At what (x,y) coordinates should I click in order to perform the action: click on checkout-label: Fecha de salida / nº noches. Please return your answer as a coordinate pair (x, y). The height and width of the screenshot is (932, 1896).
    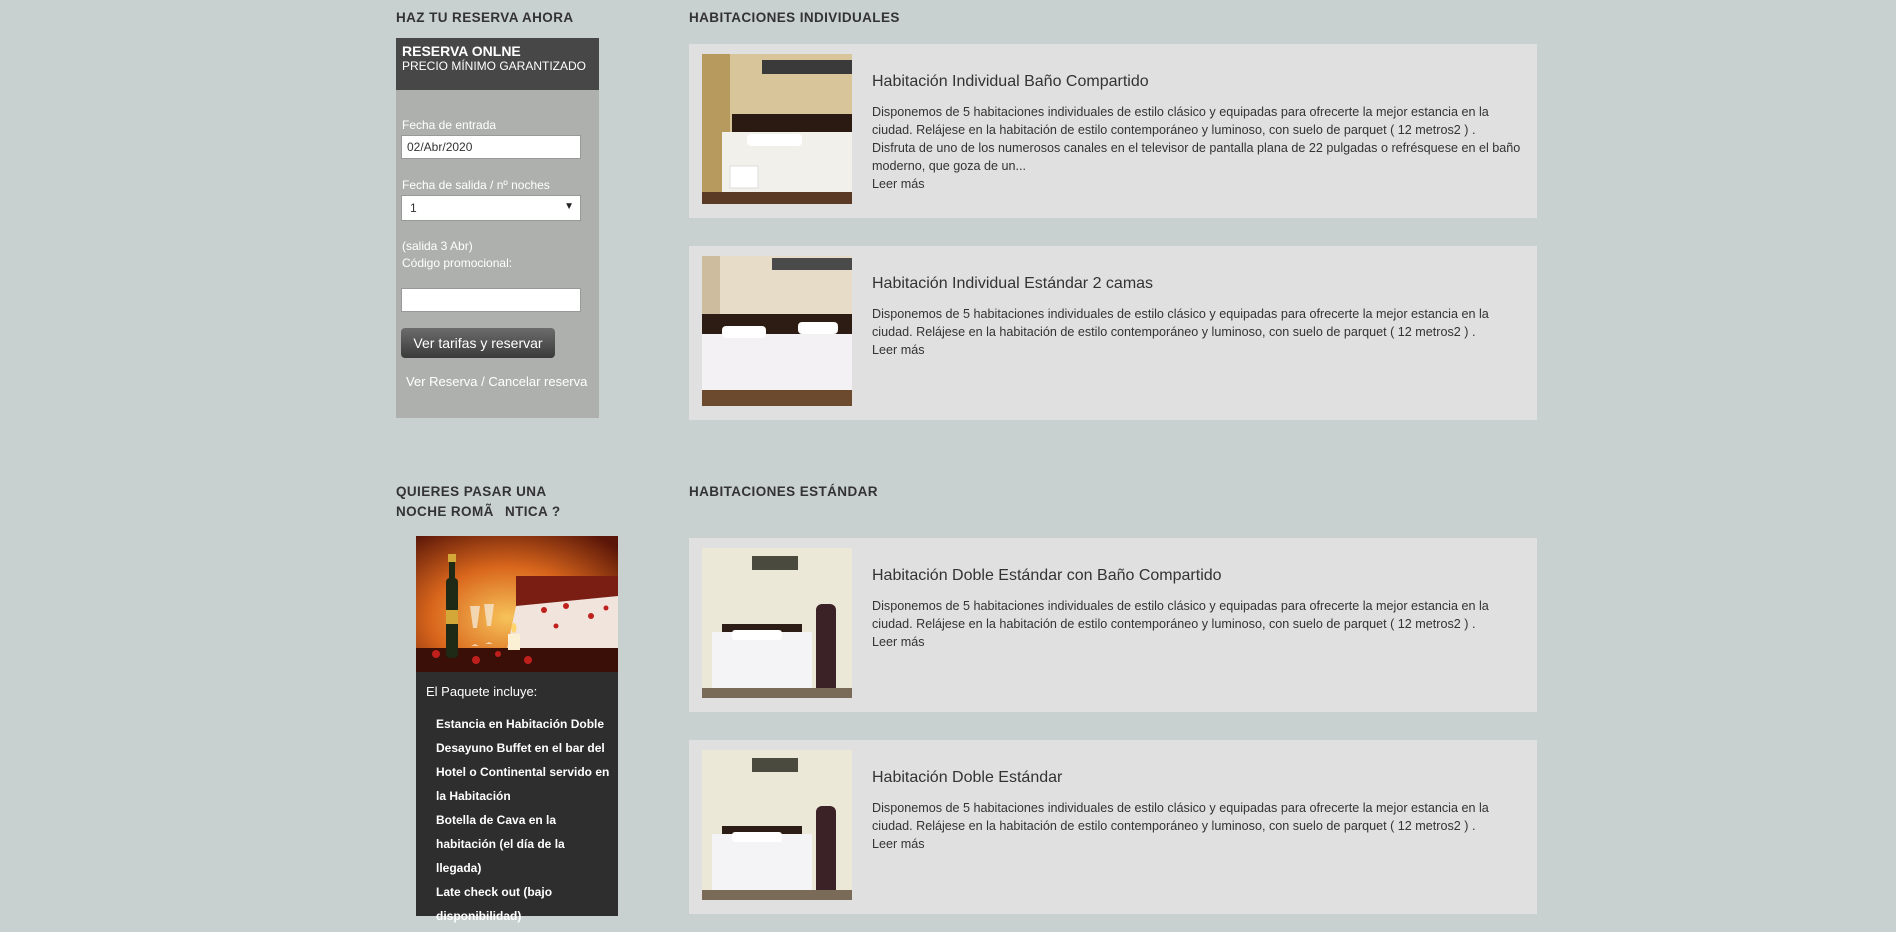
    Looking at the image, I should click on (476, 185).